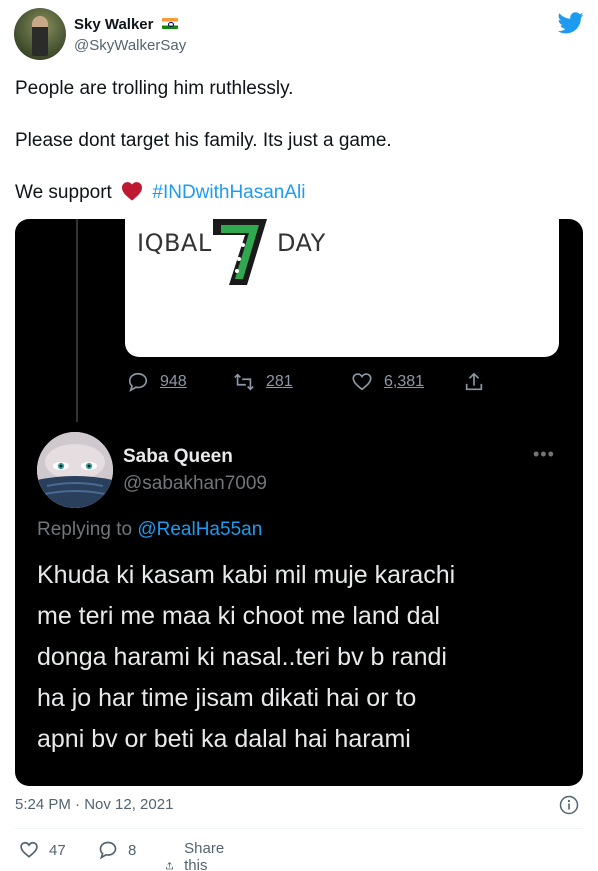  I want to click on seven-logo-icon, so click(240, 252).